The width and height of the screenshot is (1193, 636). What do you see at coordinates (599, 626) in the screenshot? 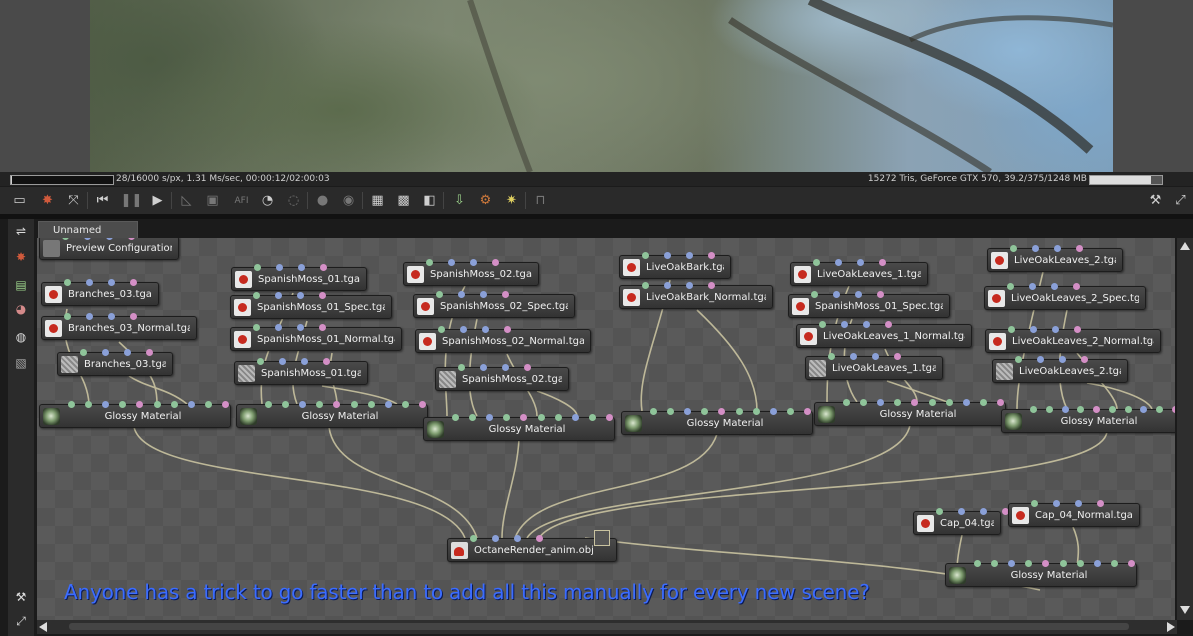
I see `scroll-thumb` at bounding box center [599, 626].